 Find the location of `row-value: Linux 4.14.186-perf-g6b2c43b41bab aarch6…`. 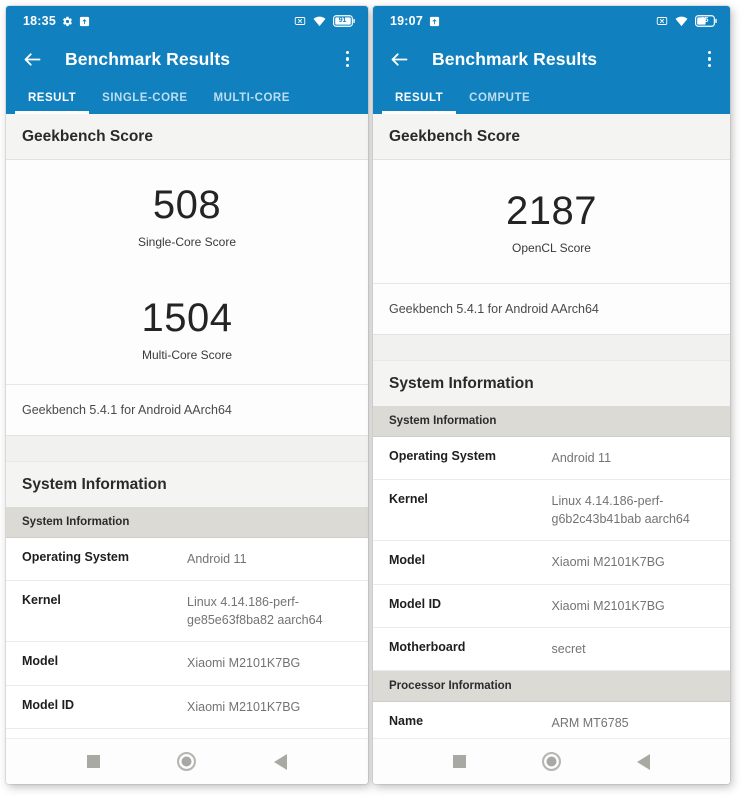

row-value: Linux 4.14.186-perf-g6b2c43b41bab aarch6… is located at coordinates (640, 510).